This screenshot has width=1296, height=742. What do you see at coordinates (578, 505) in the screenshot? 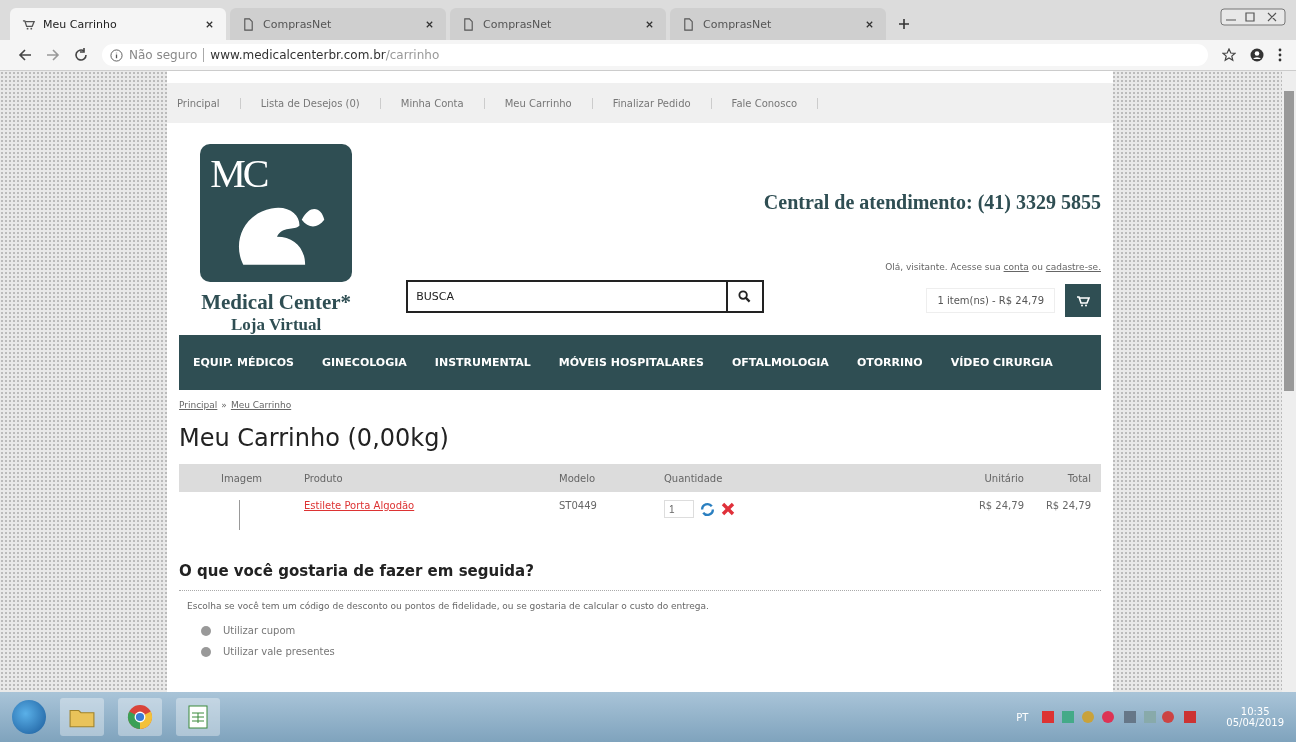
I see `table-cell-text: ST0449` at bounding box center [578, 505].